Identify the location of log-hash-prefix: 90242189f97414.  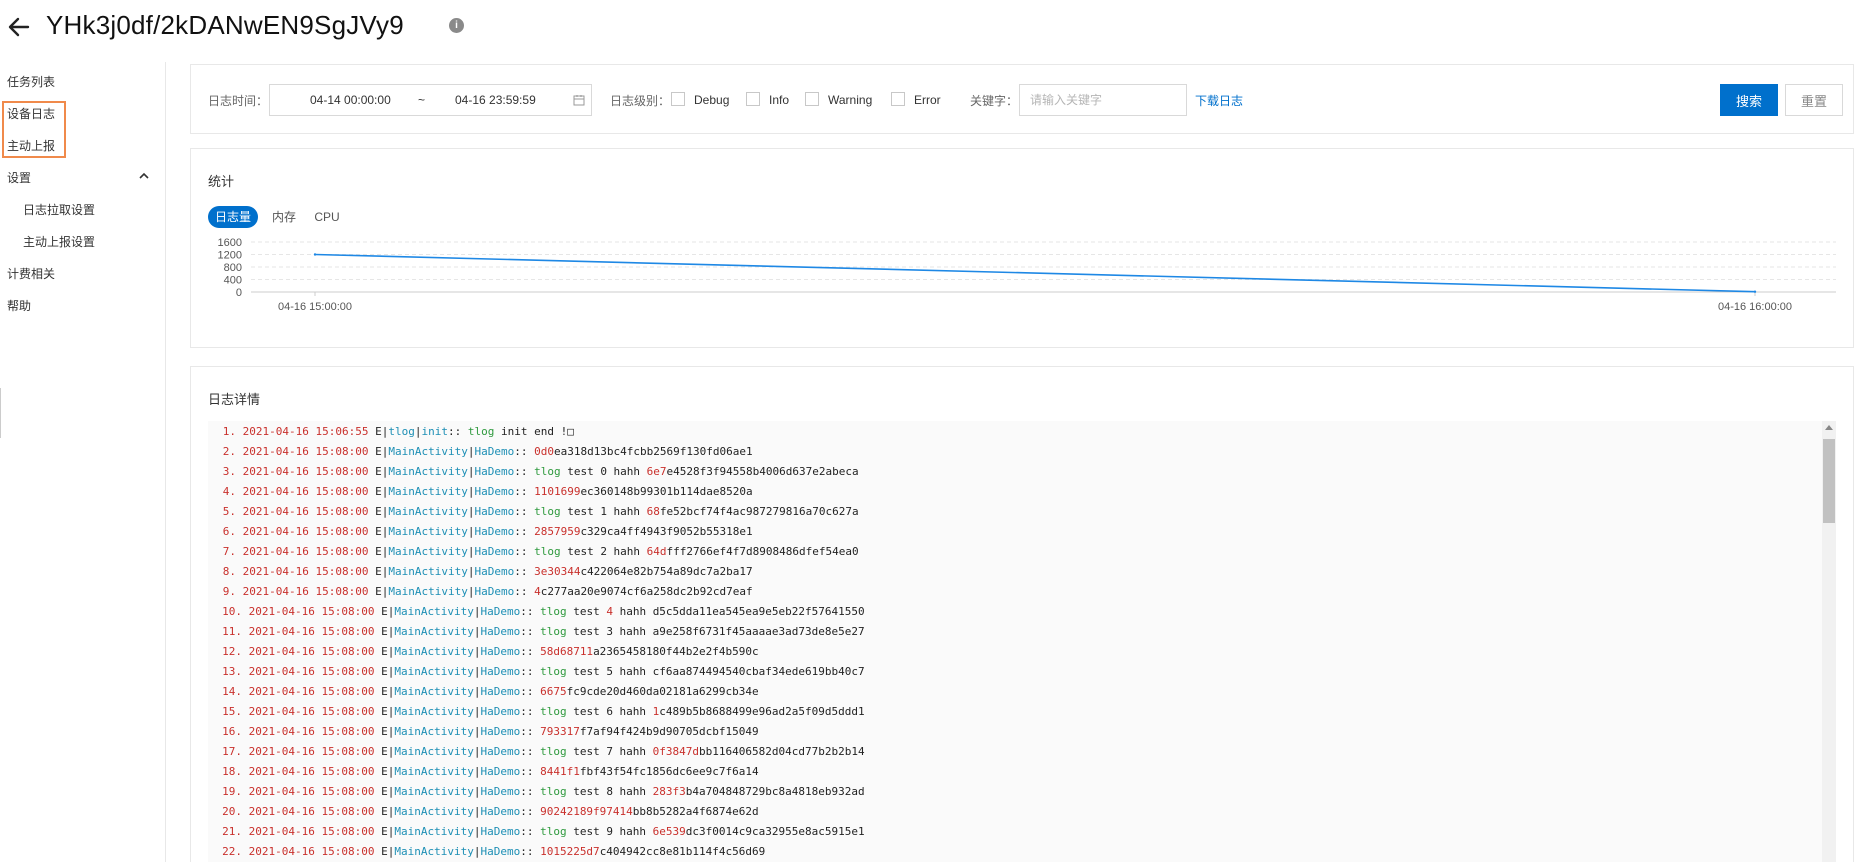
(586, 811).